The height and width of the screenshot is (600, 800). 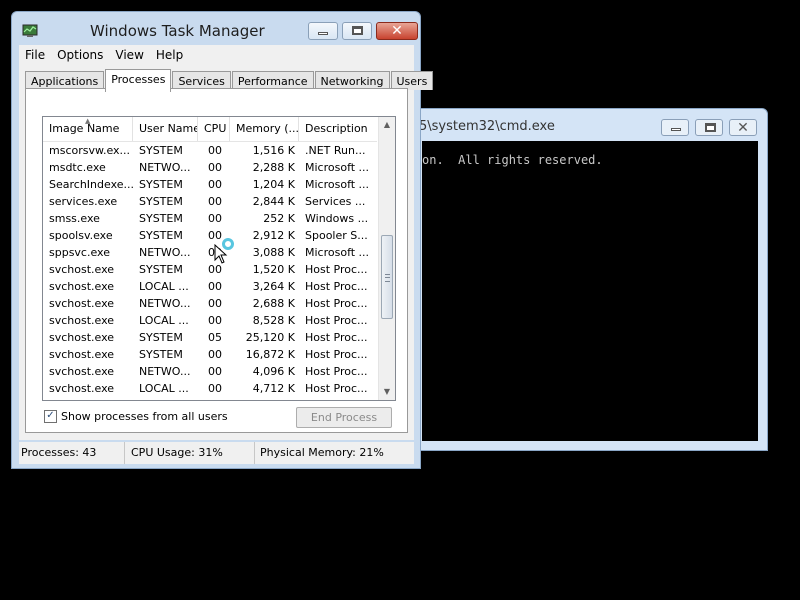 What do you see at coordinates (35, 55) in the screenshot?
I see `menu-file: File` at bounding box center [35, 55].